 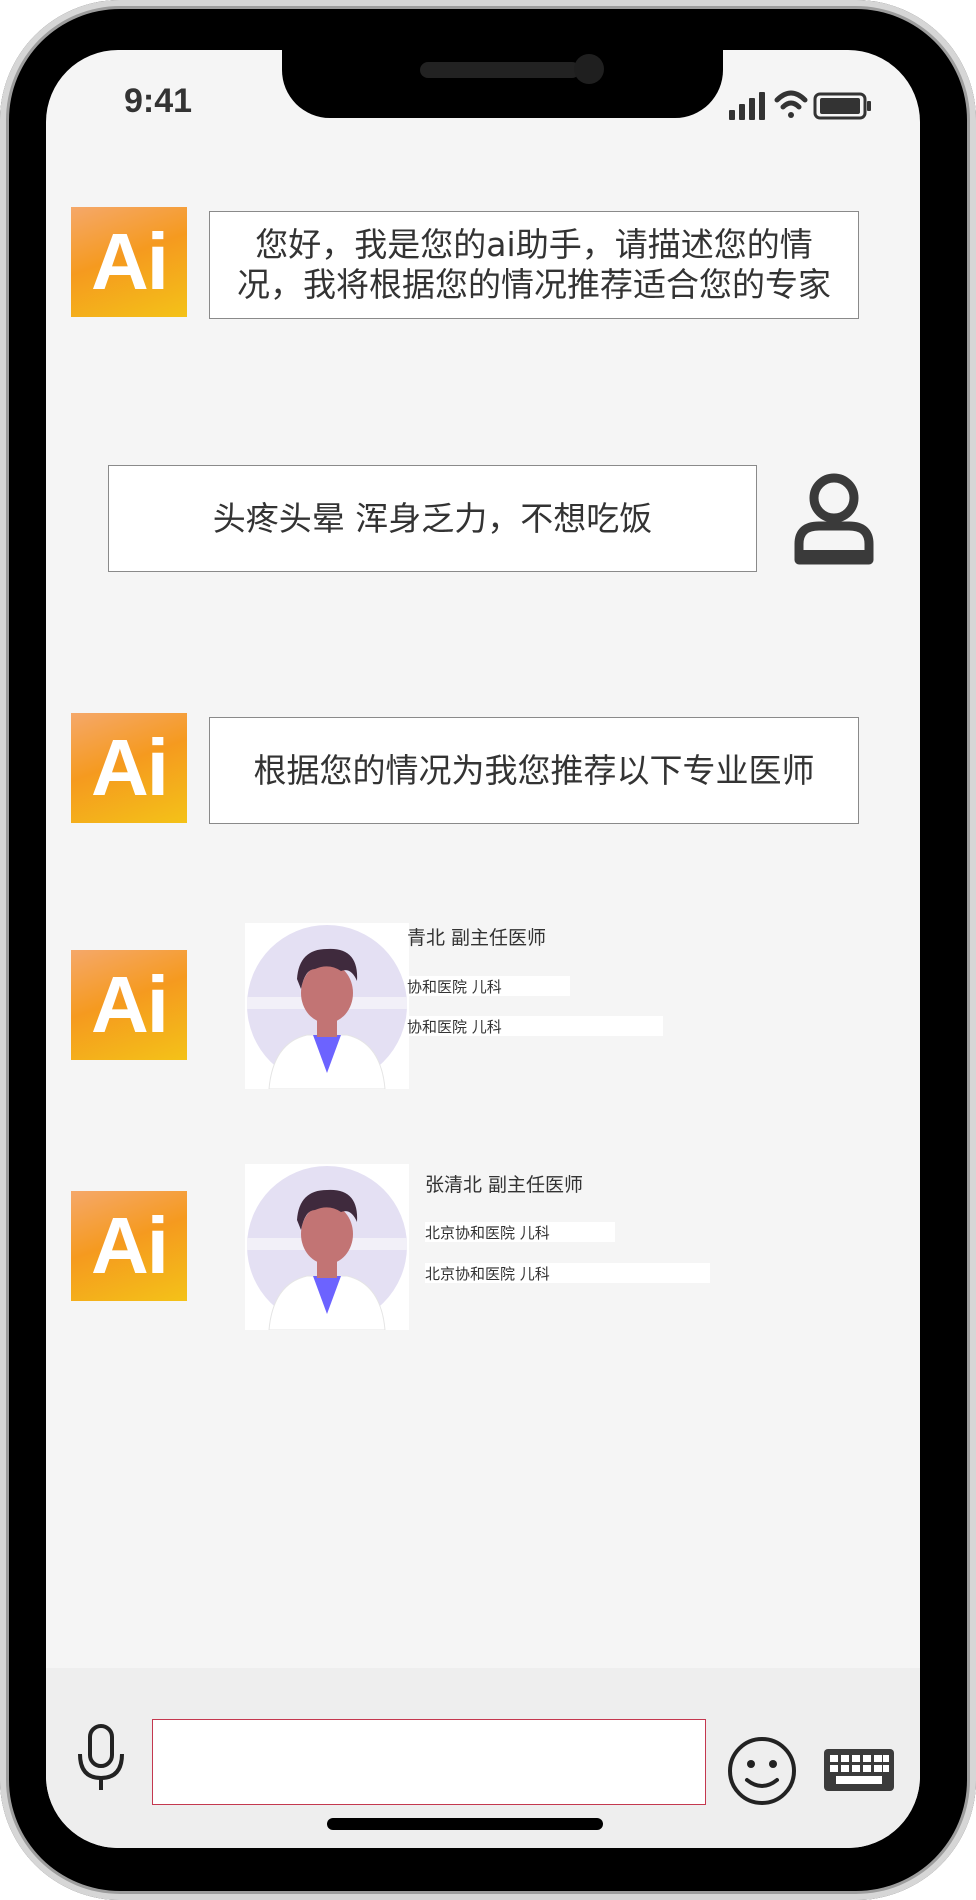 What do you see at coordinates (834, 519) in the screenshot?
I see `user-icon` at bounding box center [834, 519].